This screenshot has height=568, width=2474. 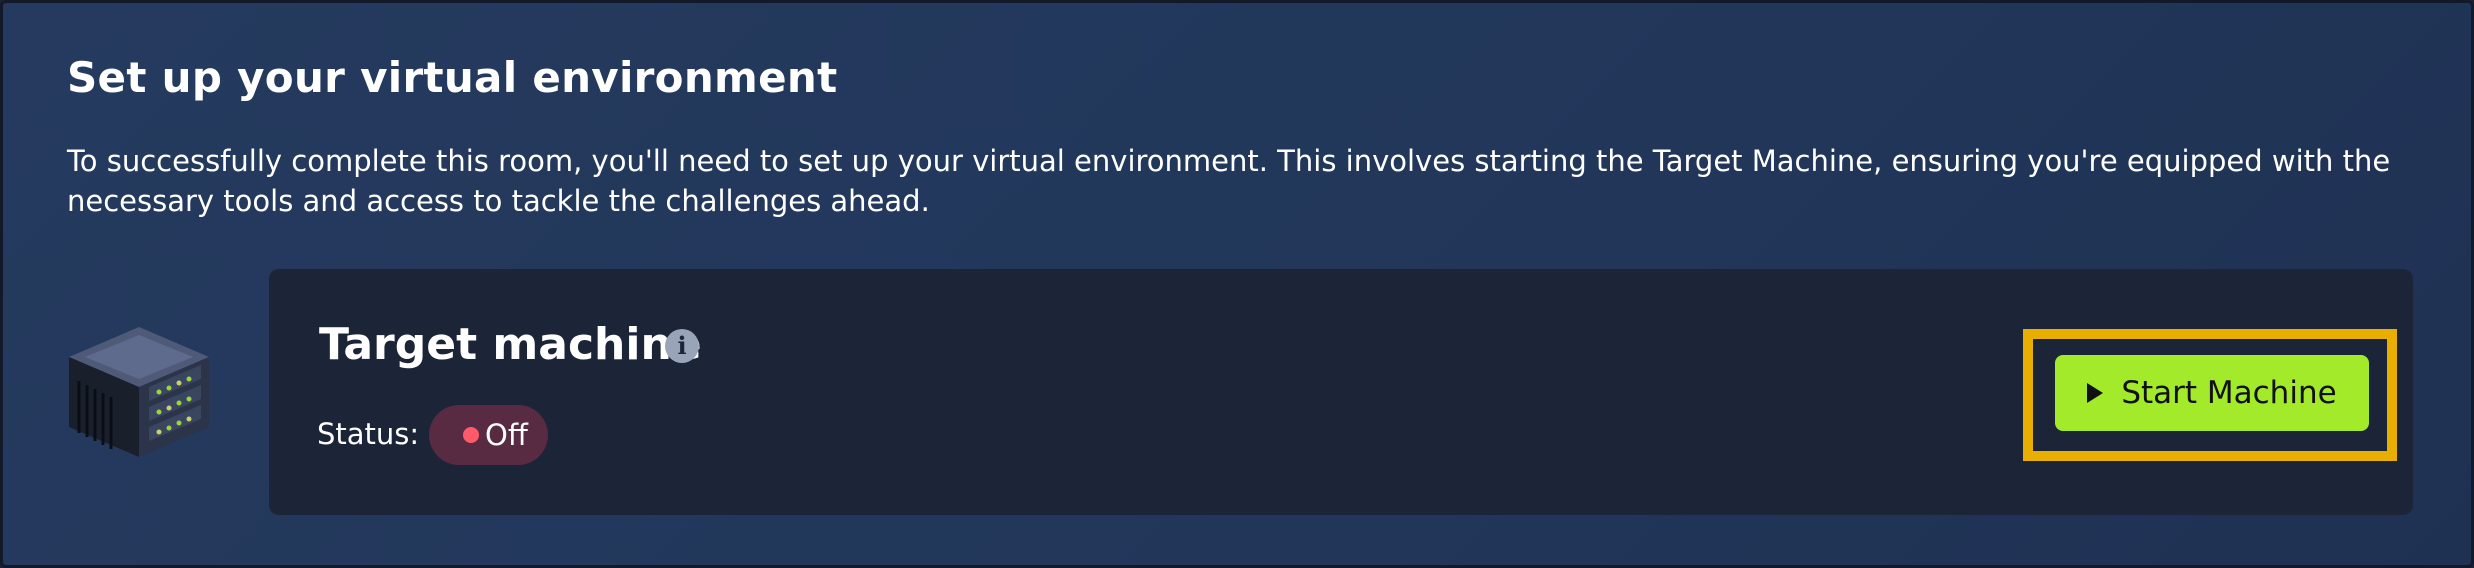 What do you see at coordinates (506, 435) in the screenshot?
I see `status-value: Off` at bounding box center [506, 435].